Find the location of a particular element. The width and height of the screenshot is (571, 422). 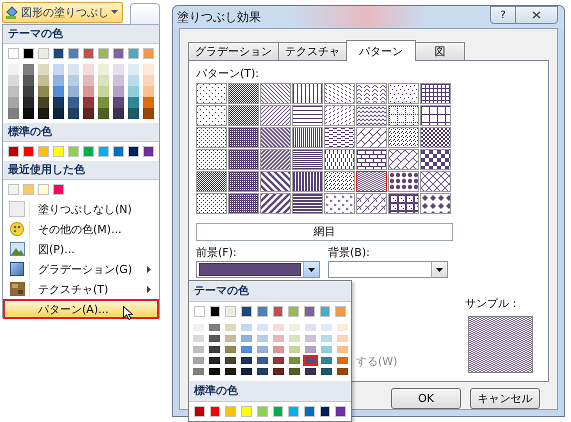

pattern-label: パターン(T): is located at coordinates (228, 73).